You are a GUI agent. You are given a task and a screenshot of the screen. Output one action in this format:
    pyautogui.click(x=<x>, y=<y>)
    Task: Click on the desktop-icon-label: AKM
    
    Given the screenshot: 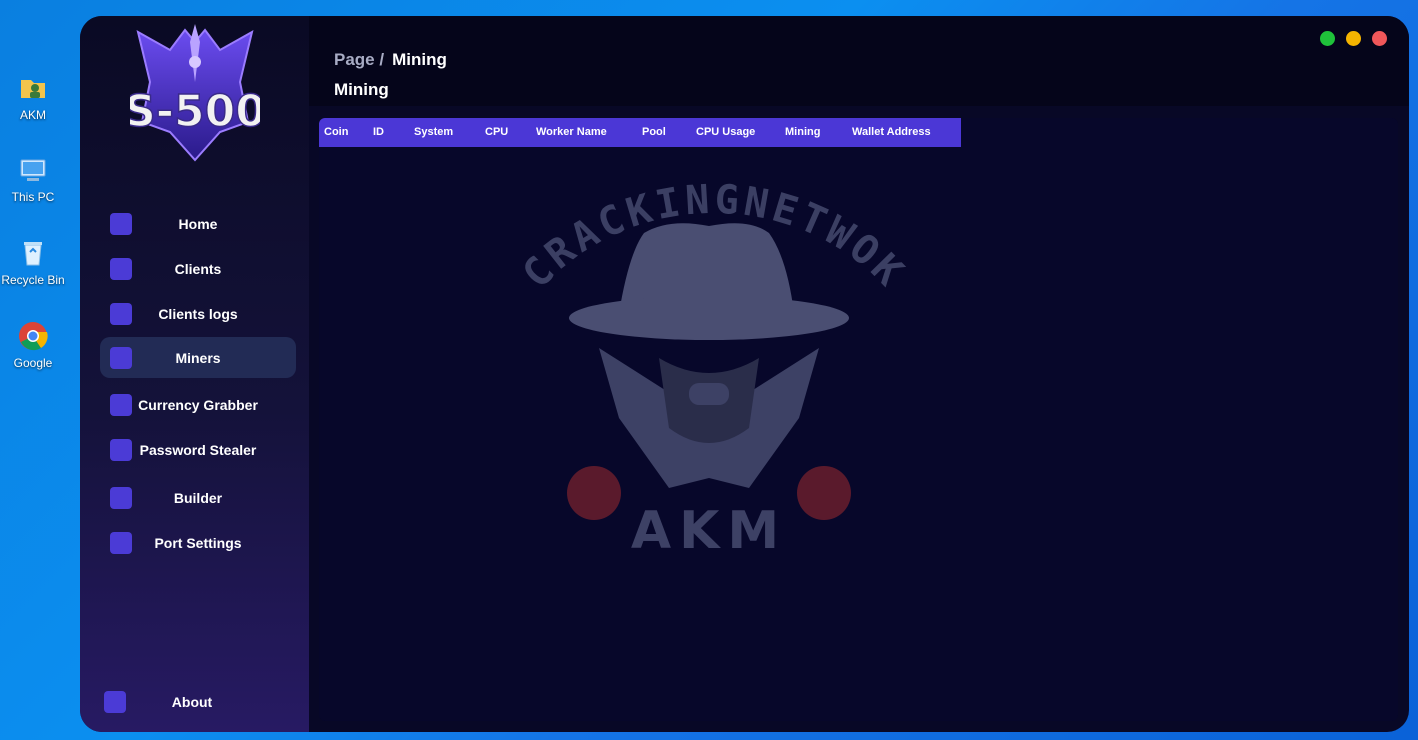 What is the action you would take?
    pyautogui.click(x=32, y=115)
    